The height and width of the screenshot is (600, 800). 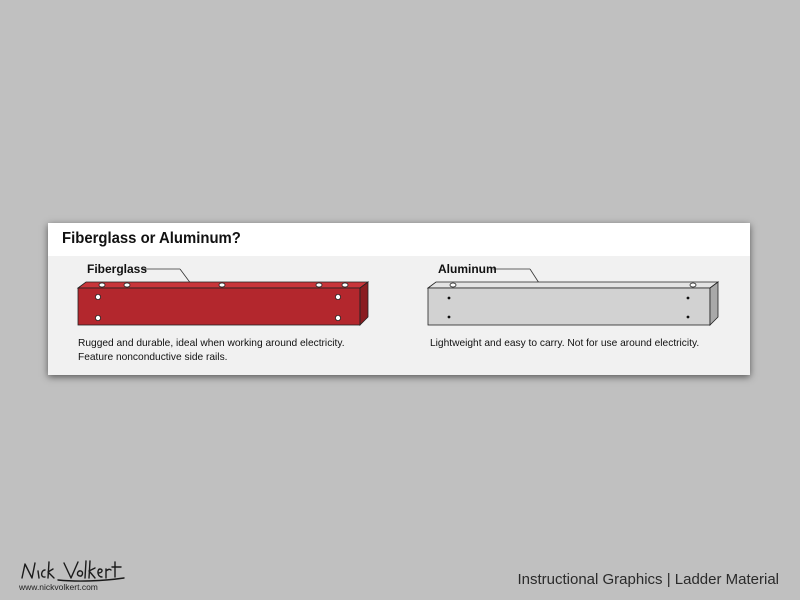 I want to click on card-header: Fiberglass or Aluminum?, so click(x=399, y=239).